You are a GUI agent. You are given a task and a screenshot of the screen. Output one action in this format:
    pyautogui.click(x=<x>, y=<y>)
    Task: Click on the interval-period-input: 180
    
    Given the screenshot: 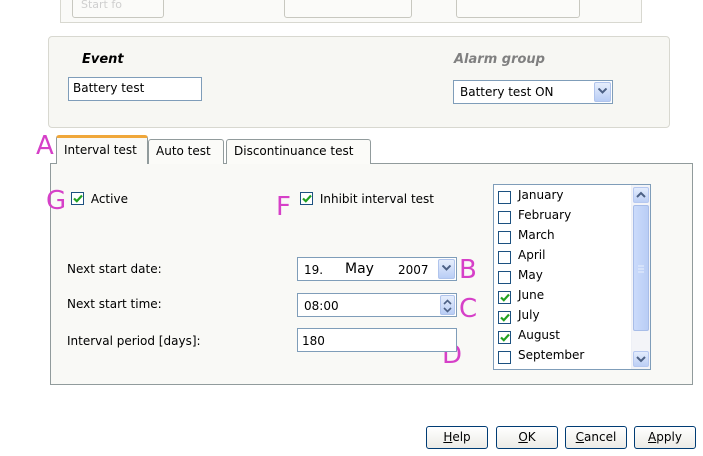 What is the action you would take?
    pyautogui.click(x=377, y=340)
    